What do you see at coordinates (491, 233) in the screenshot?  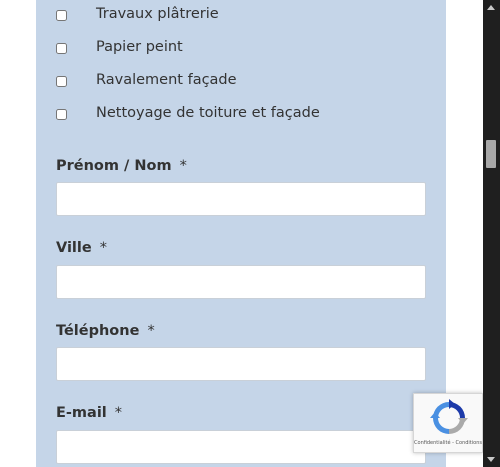 I see `scrollbar` at bounding box center [491, 233].